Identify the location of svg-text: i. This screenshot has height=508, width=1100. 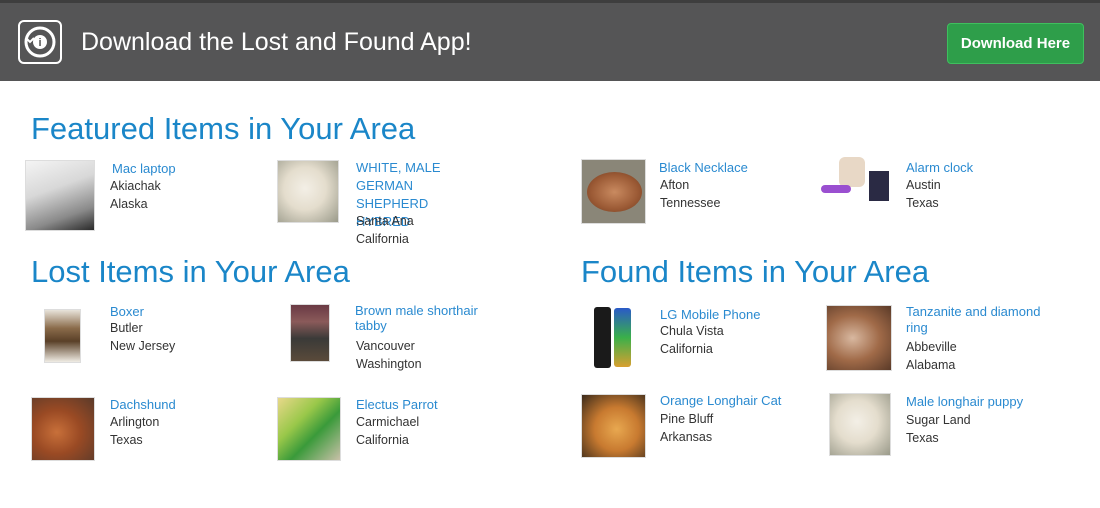
(39, 43).